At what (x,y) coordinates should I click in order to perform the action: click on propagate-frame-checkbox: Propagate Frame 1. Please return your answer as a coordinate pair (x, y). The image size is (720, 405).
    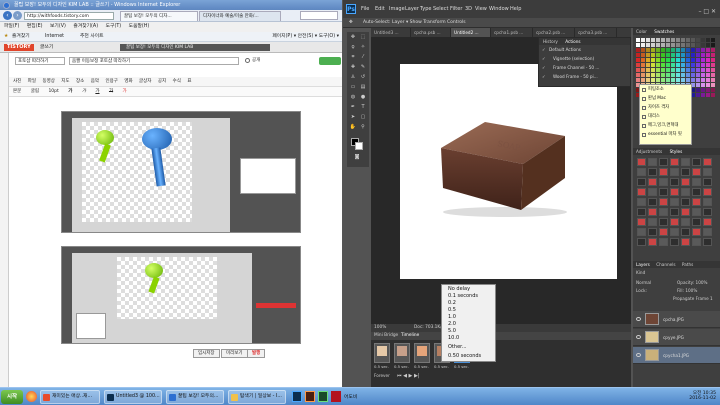
    Looking at the image, I should click on (693, 298).